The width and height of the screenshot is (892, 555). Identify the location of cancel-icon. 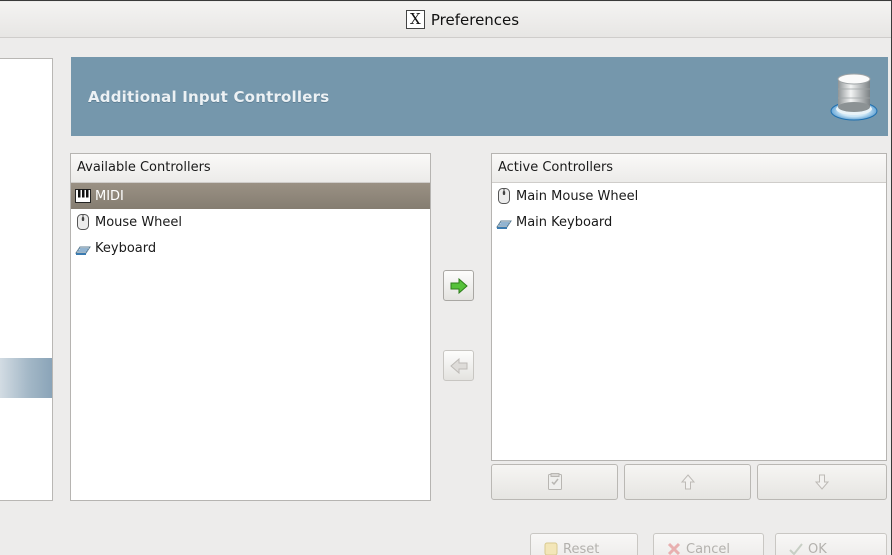
(674, 548).